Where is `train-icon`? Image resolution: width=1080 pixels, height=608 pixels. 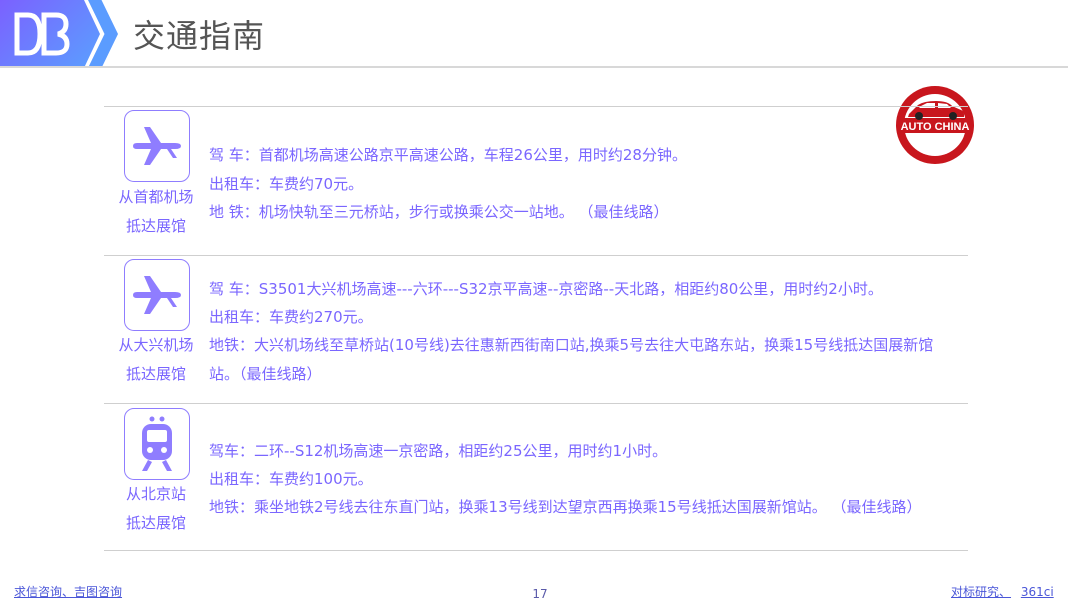 train-icon is located at coordinates (157, 443).